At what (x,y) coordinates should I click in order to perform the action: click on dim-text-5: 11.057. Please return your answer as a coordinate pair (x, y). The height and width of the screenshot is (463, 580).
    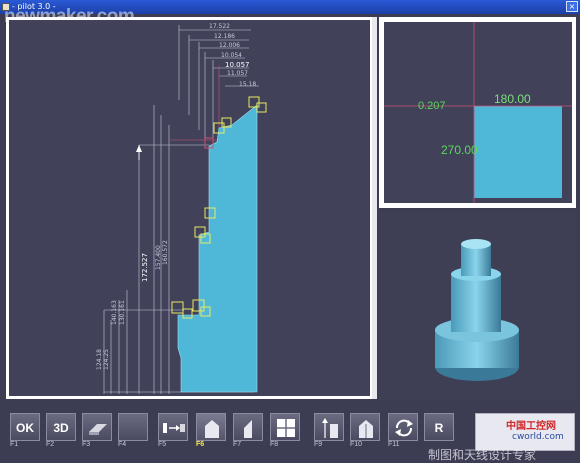
    Looking at the image, I should click on (237, 73).